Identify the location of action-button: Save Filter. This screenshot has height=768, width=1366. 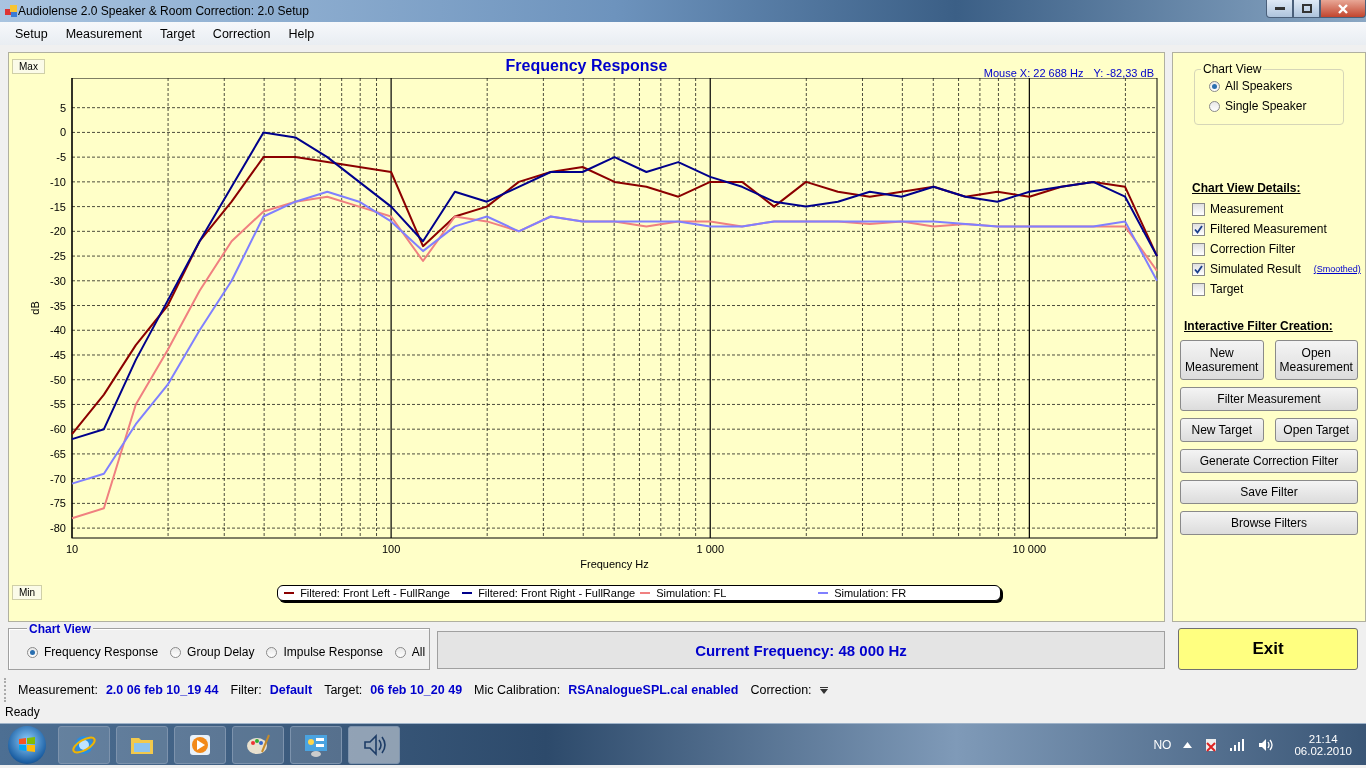
(1269, 492).